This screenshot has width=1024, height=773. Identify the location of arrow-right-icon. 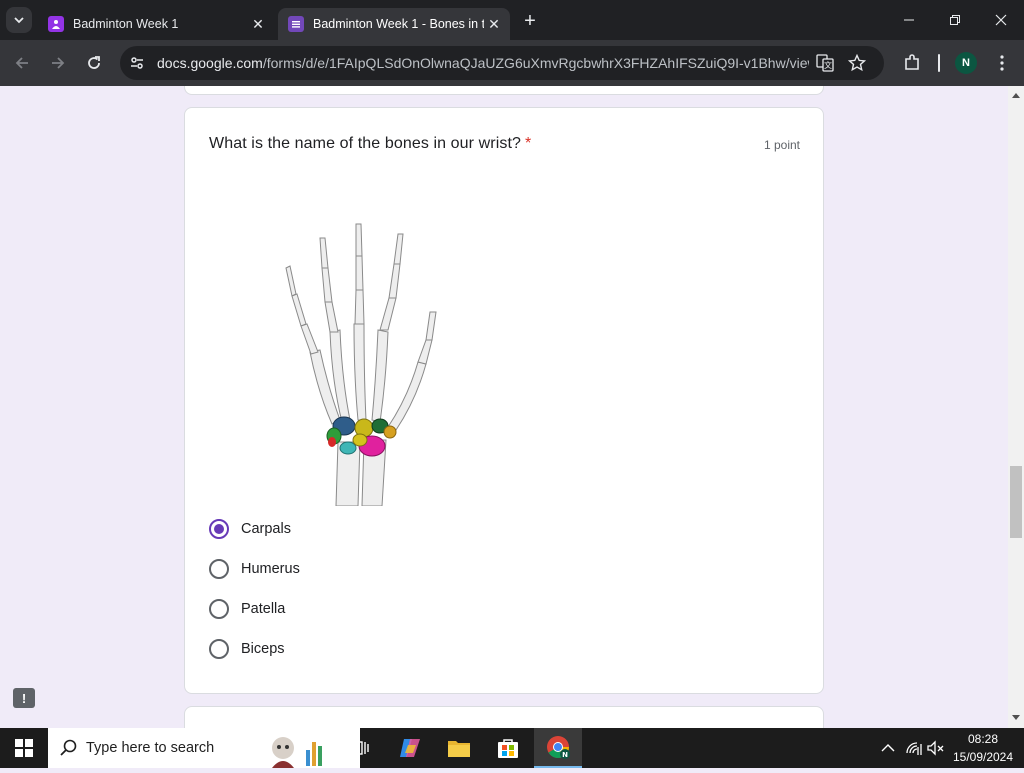
(58, 63).